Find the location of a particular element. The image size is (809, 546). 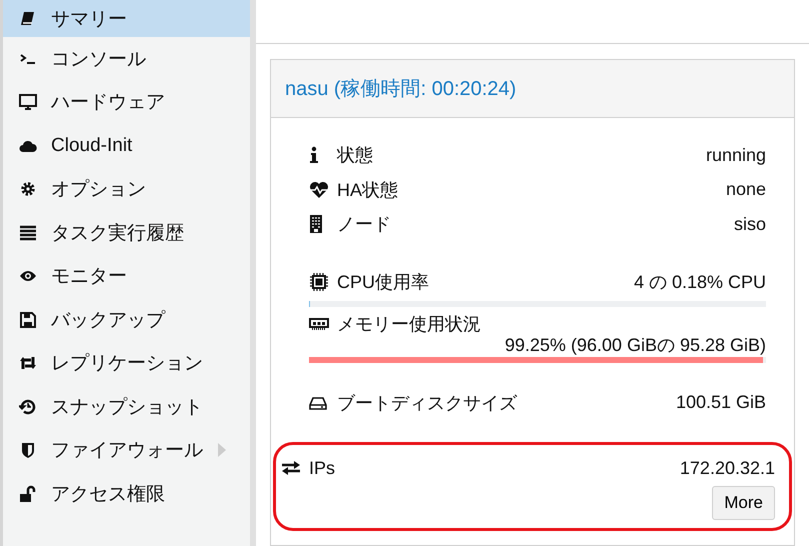

field-value: siso is located at coordinates (750, 224).